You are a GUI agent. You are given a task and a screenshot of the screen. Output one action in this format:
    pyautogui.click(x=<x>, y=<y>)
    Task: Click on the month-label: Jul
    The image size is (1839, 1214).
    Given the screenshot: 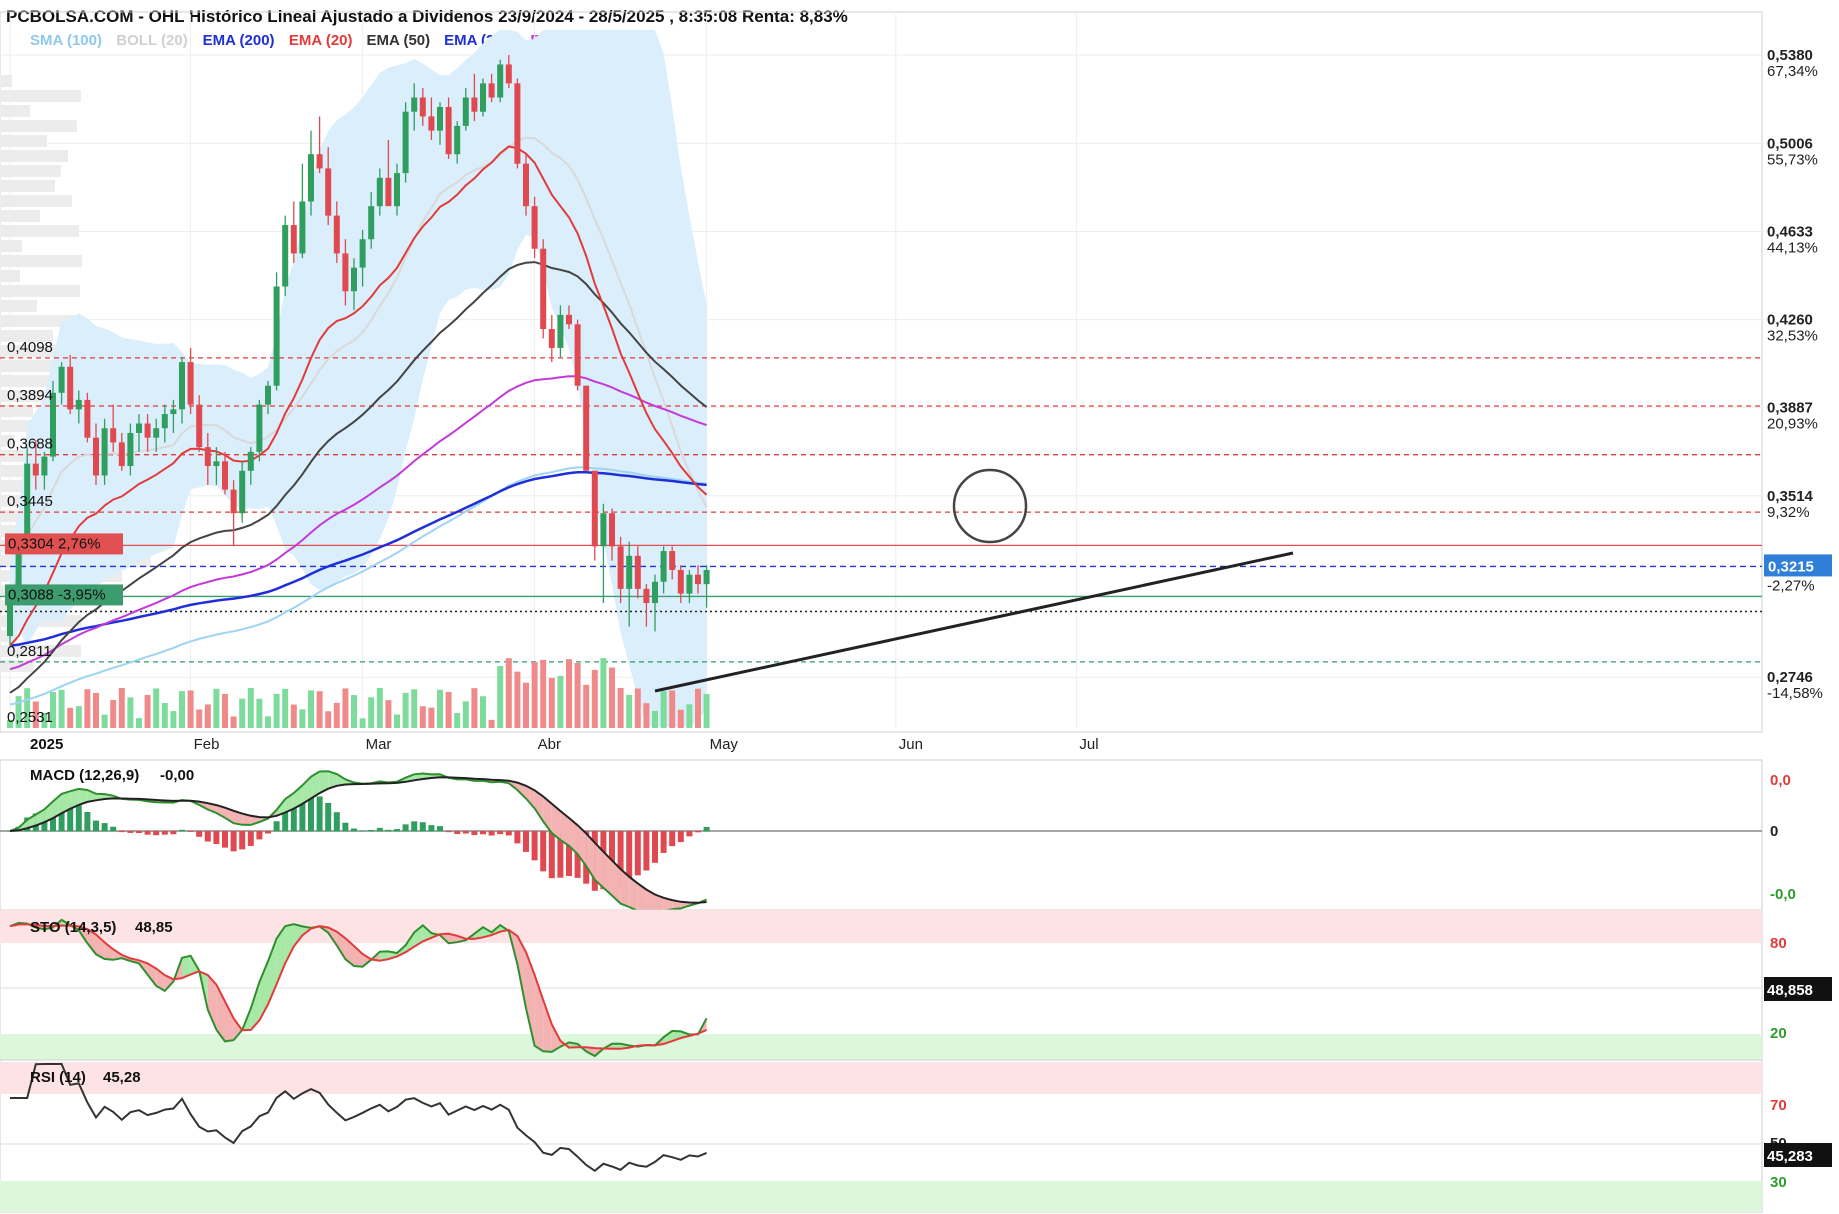 What is the action you would take?
    pyautogui.click(x=1088, y=744)
    